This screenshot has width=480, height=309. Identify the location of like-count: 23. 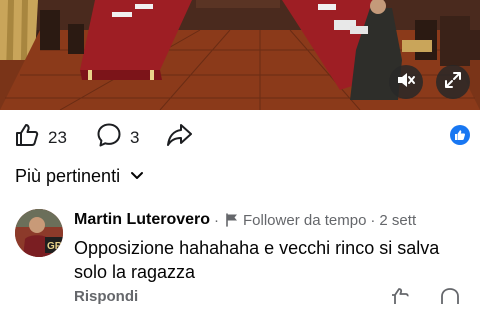
(57, 137).